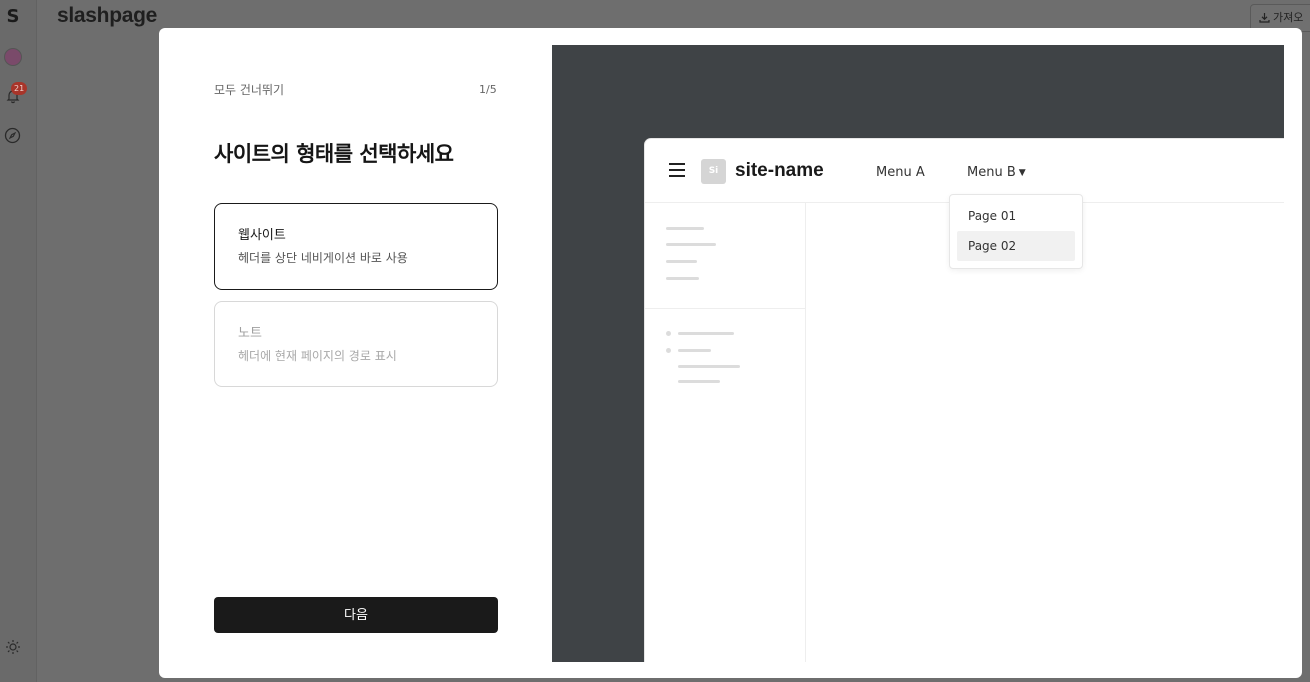 The height and width of the screenshot is (682, 1310). Describe the element at coordinates (1022, 173) in the screenshot. I see `chevron-down-icon: ▼` at that location.